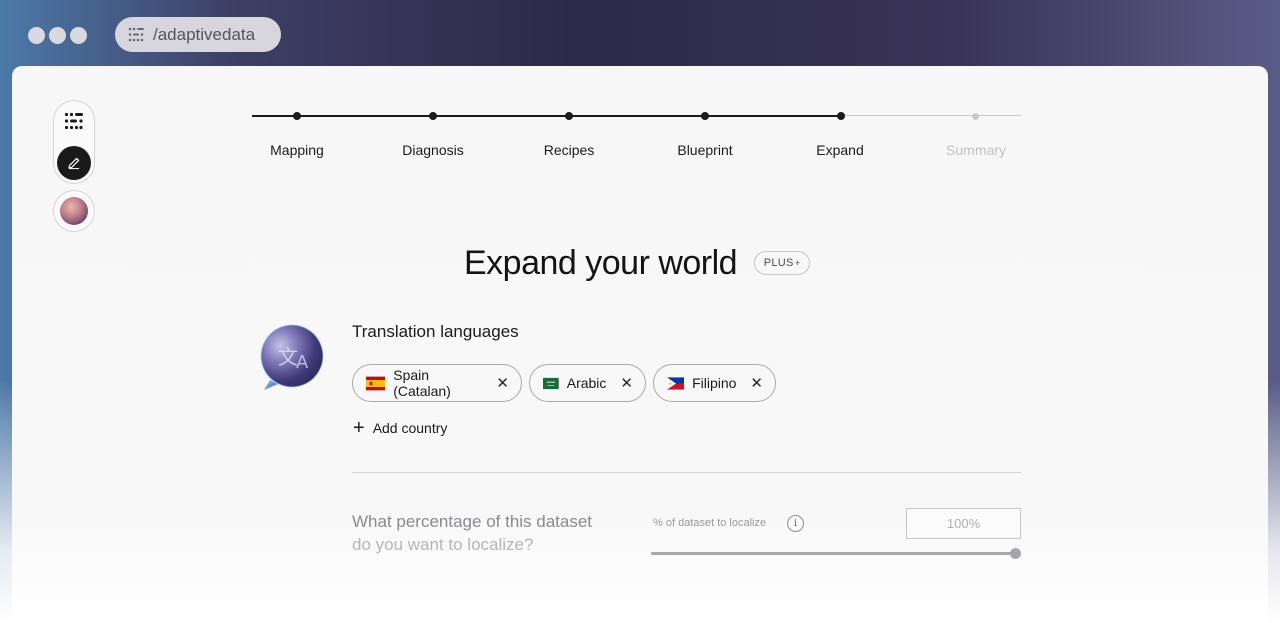  Describe the element at coordinates (778, 263) in the screenshot. I see `plus-badge-label: PLUS` at that location.